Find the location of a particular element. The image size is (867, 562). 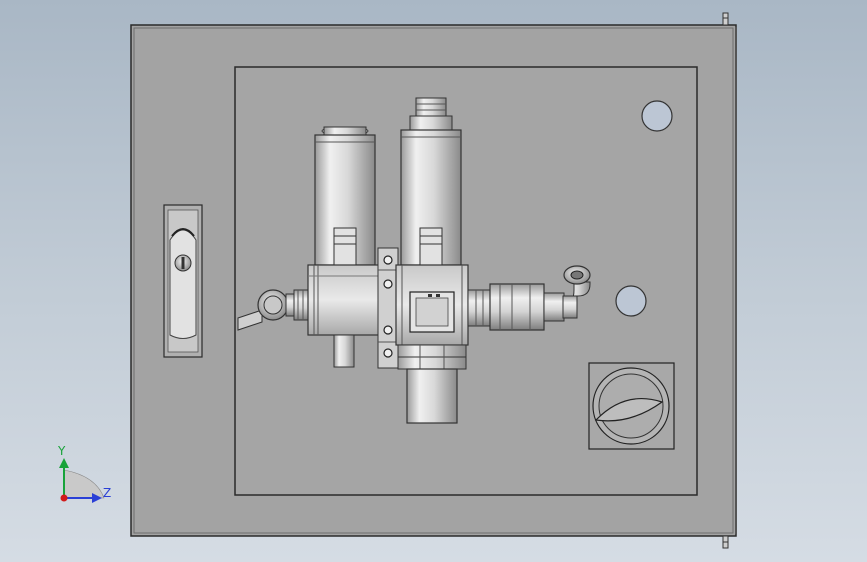

hinge-pin-bottom is located at coordinates (725, 542).